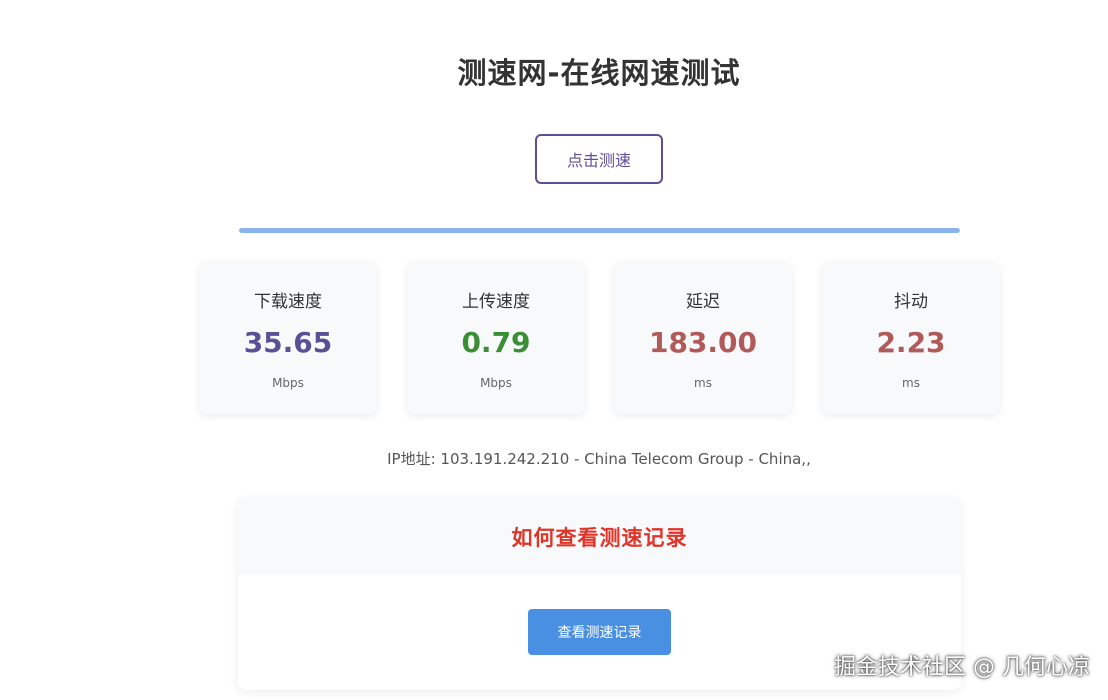 The width and height of the screenshot is (1108, 700). I want to click on latency-value: 183.00, so click(703, 342).